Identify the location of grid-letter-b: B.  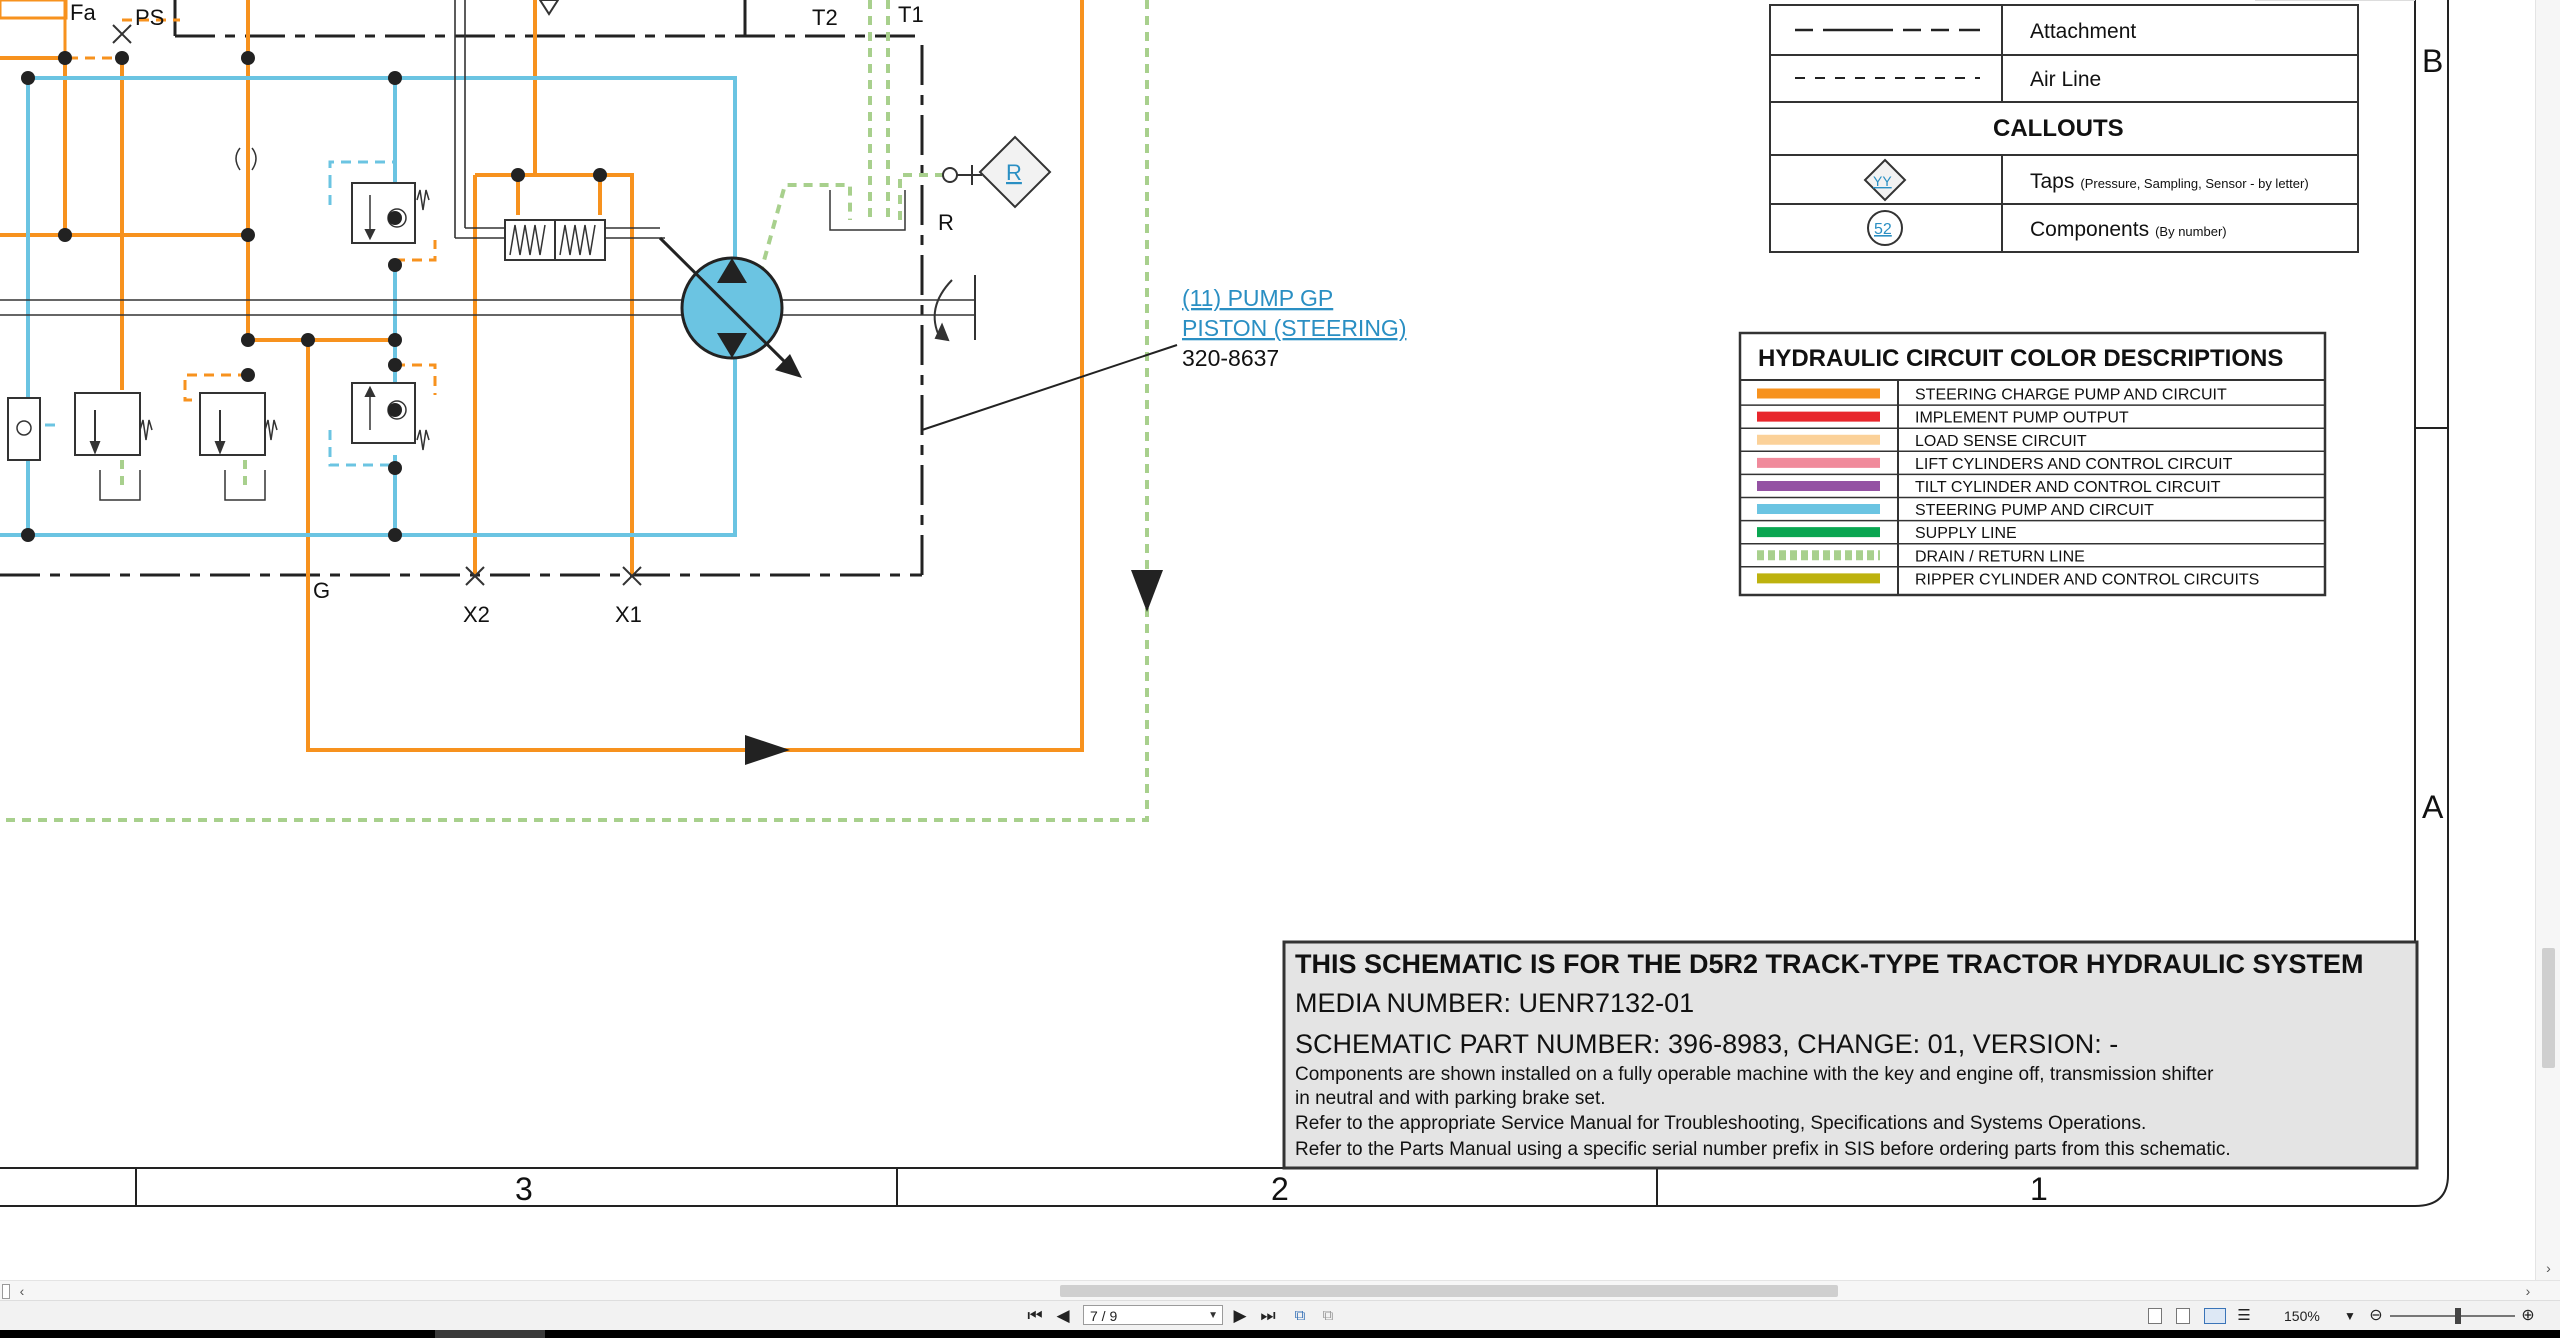
(2432, 61).